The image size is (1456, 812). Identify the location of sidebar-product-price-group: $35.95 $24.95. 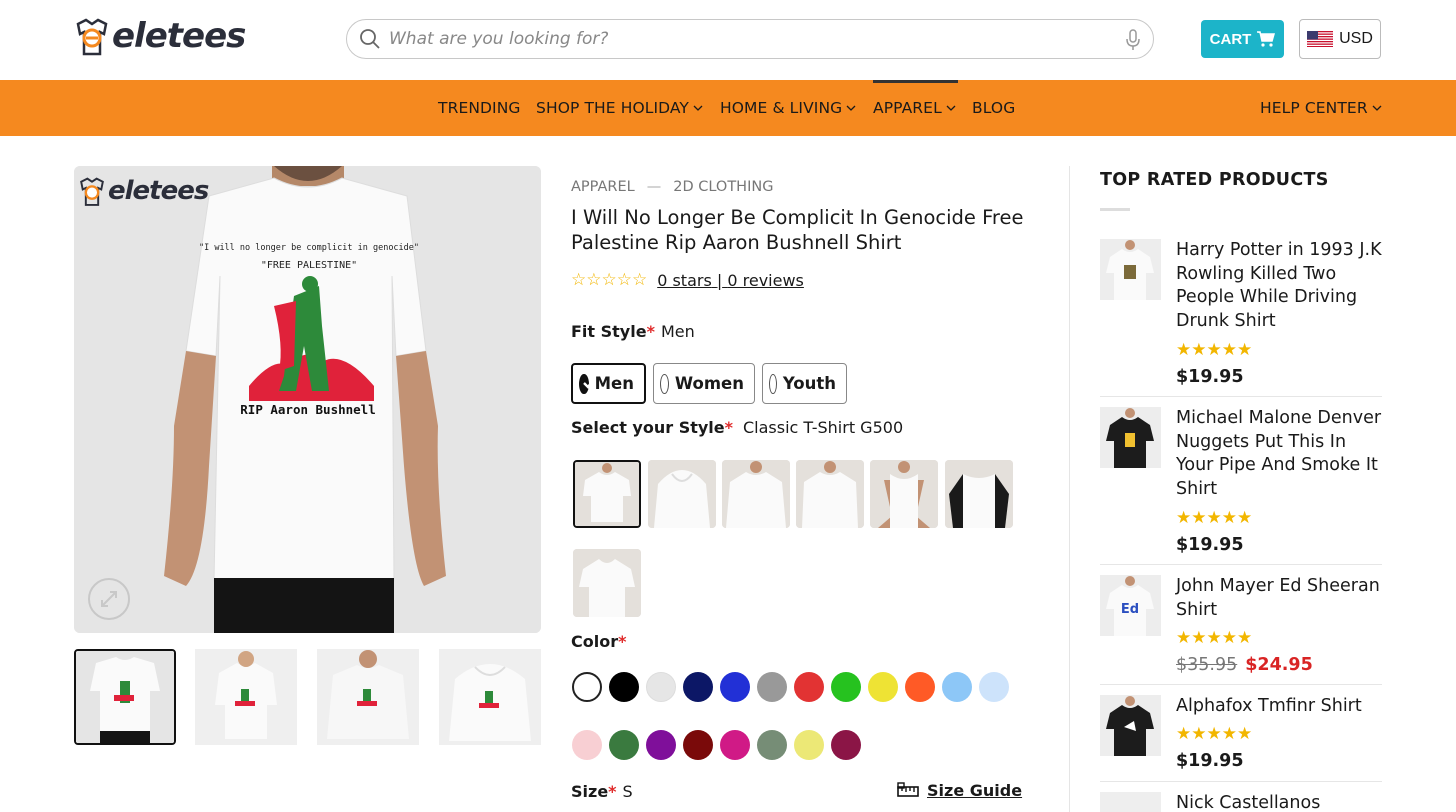
(1244, 665).